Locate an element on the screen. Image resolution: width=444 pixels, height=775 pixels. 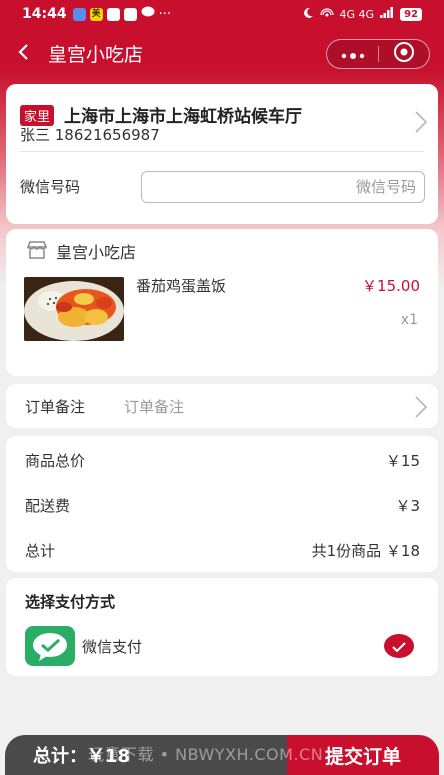
more-options-button is located at coordinates (352, 54).